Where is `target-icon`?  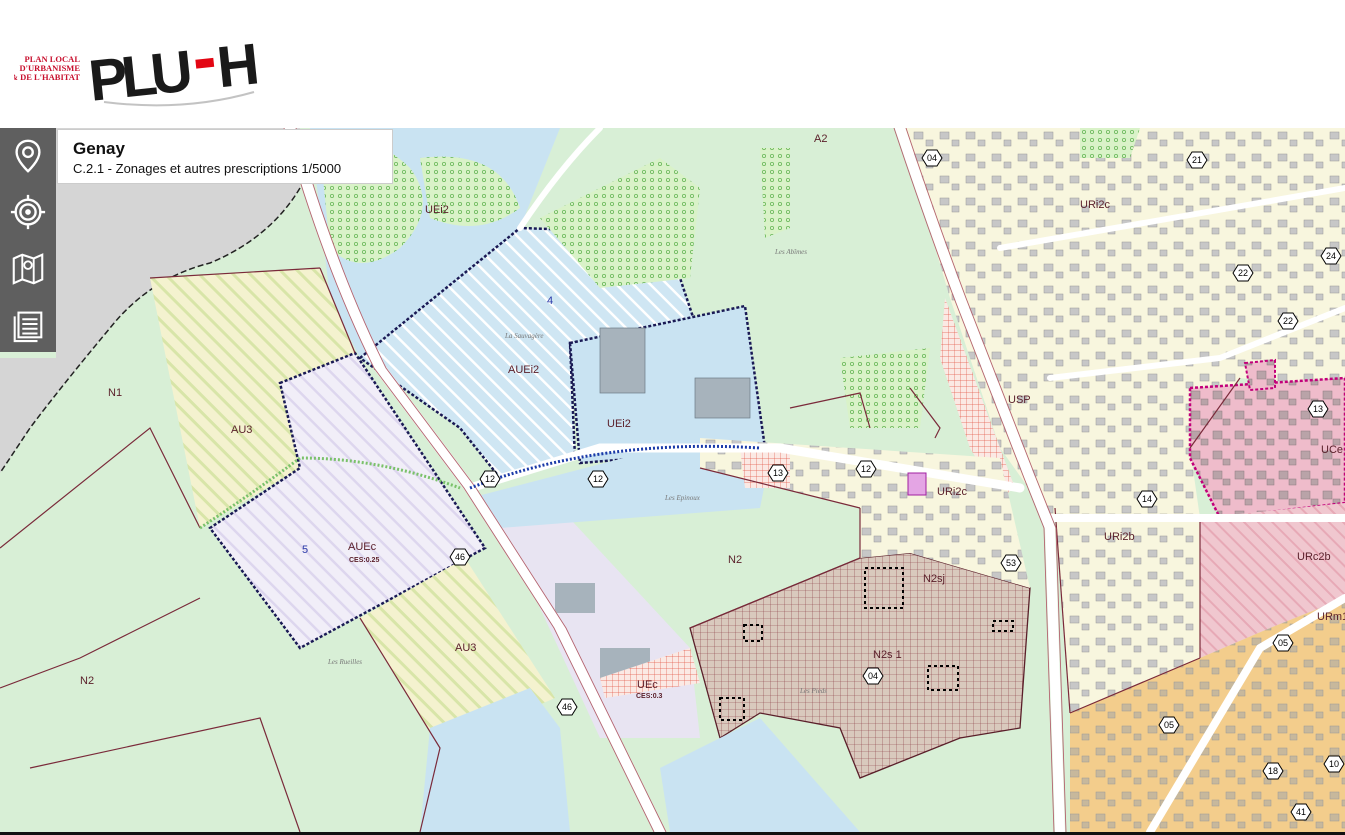 target-icon is located at coordinates (28, 212).